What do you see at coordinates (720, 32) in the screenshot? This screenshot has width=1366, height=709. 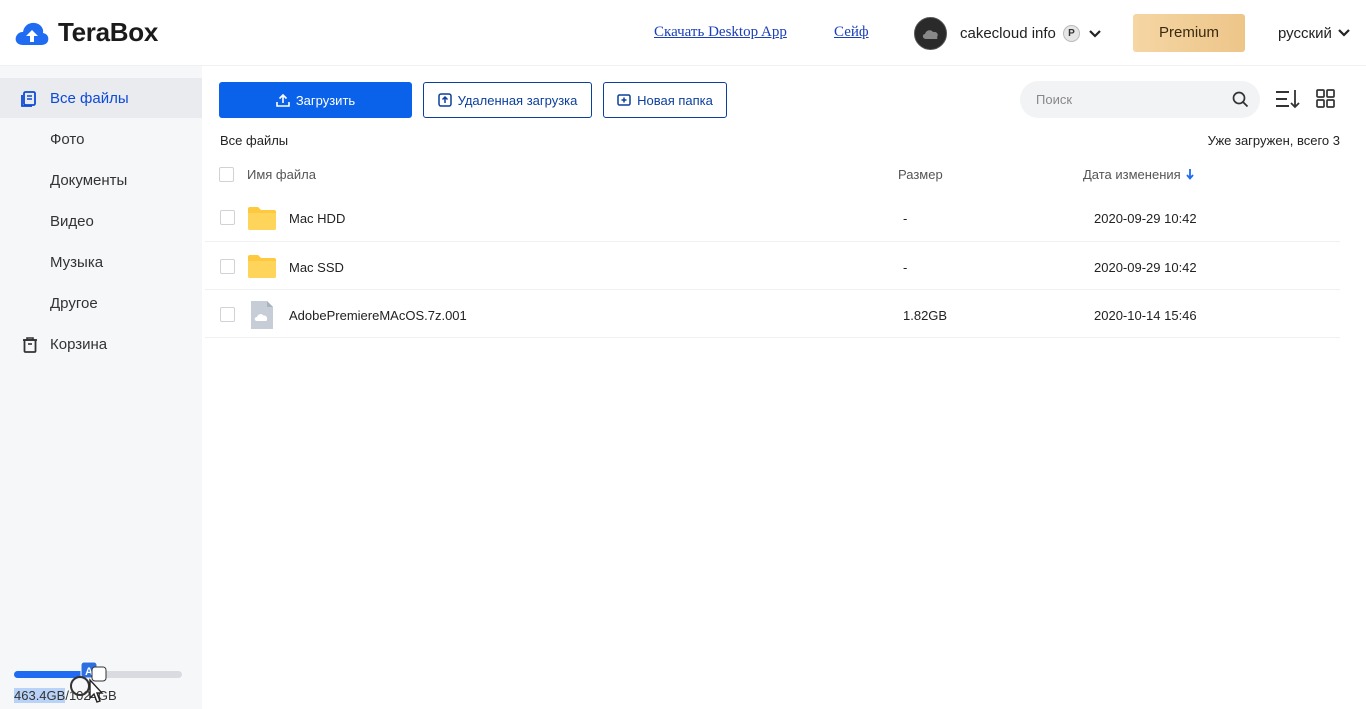 I see `download-desktop-link: Скачать Desktop App` at bounding box center [720, 32].